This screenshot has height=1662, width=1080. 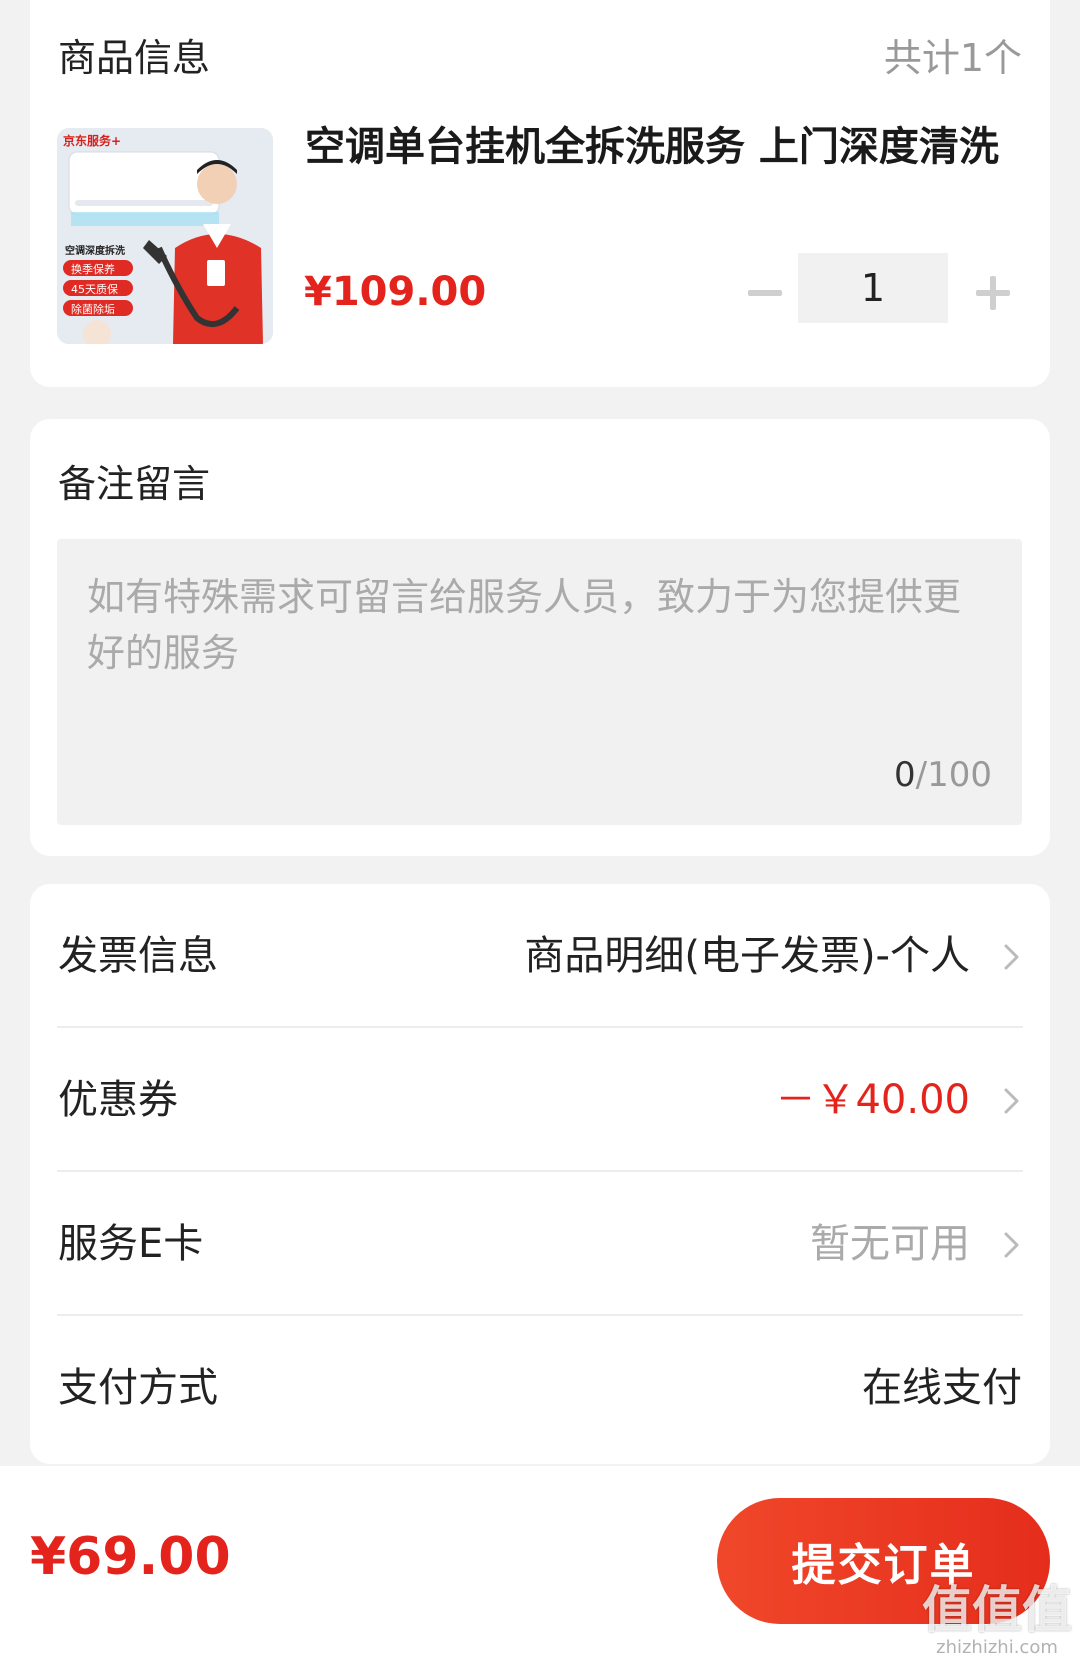 What do you see at coordinates (92, 141) in the screenshot?
I see `thumb-brand-text: 京东服务+` at bounding box center [92, 141].